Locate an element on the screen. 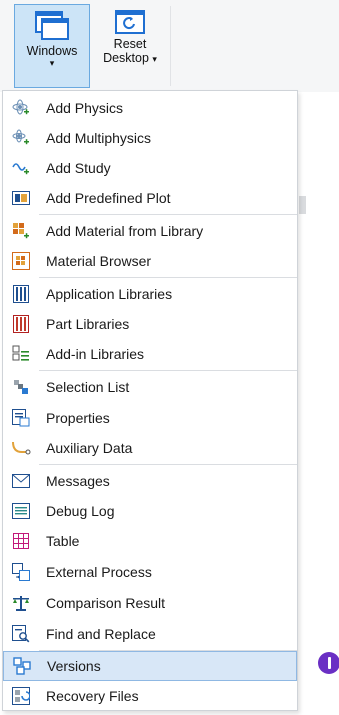 The height and width of the screenshot is (715, 339). menu-item-label: Find and Replace is located at coordinates (101, 634).